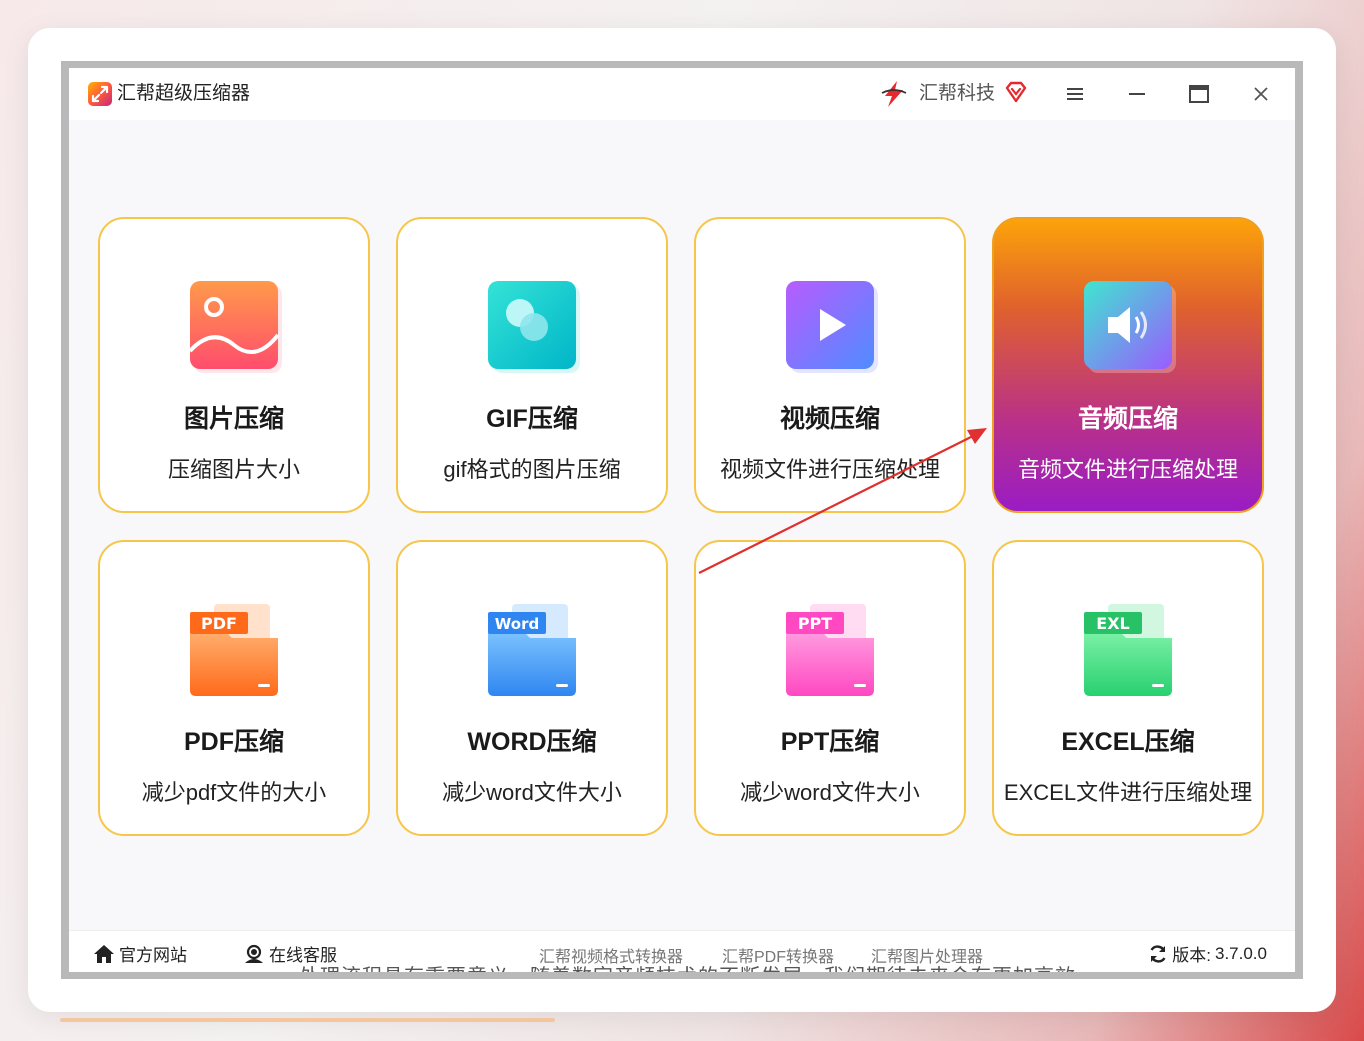 This screenshot has height=1041, width=1364. Describe the element at coordinates (1191, 955) in the screenshot. I see `version-label: 版本:` at that location.